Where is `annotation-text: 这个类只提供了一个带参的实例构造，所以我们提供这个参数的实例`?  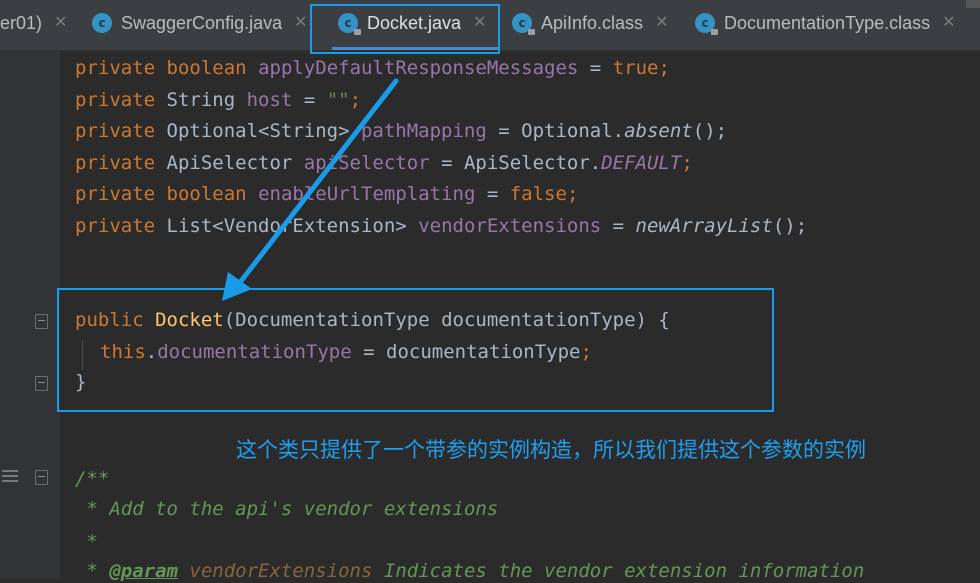 annotation-text: 这个类只提供了一个带参的实例构造，所以我们提供这个参数的实例 is located at coordinates (551, 450).